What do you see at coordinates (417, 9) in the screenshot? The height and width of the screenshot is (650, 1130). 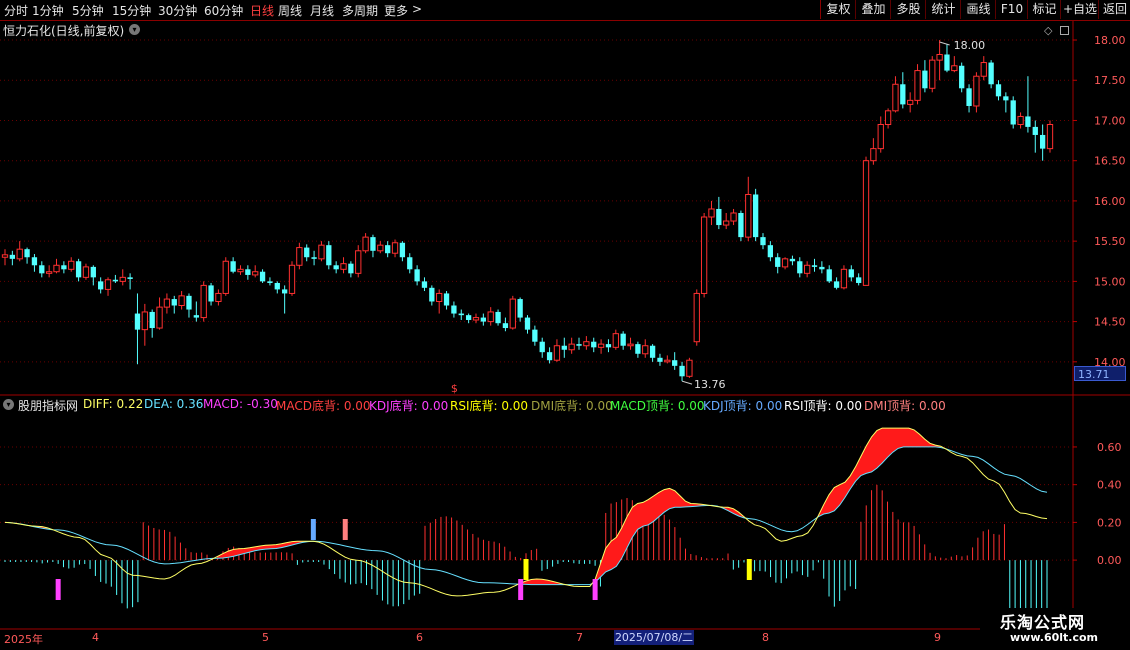 I see `more-arrow-icon: >` at bounding box center [417, 9].